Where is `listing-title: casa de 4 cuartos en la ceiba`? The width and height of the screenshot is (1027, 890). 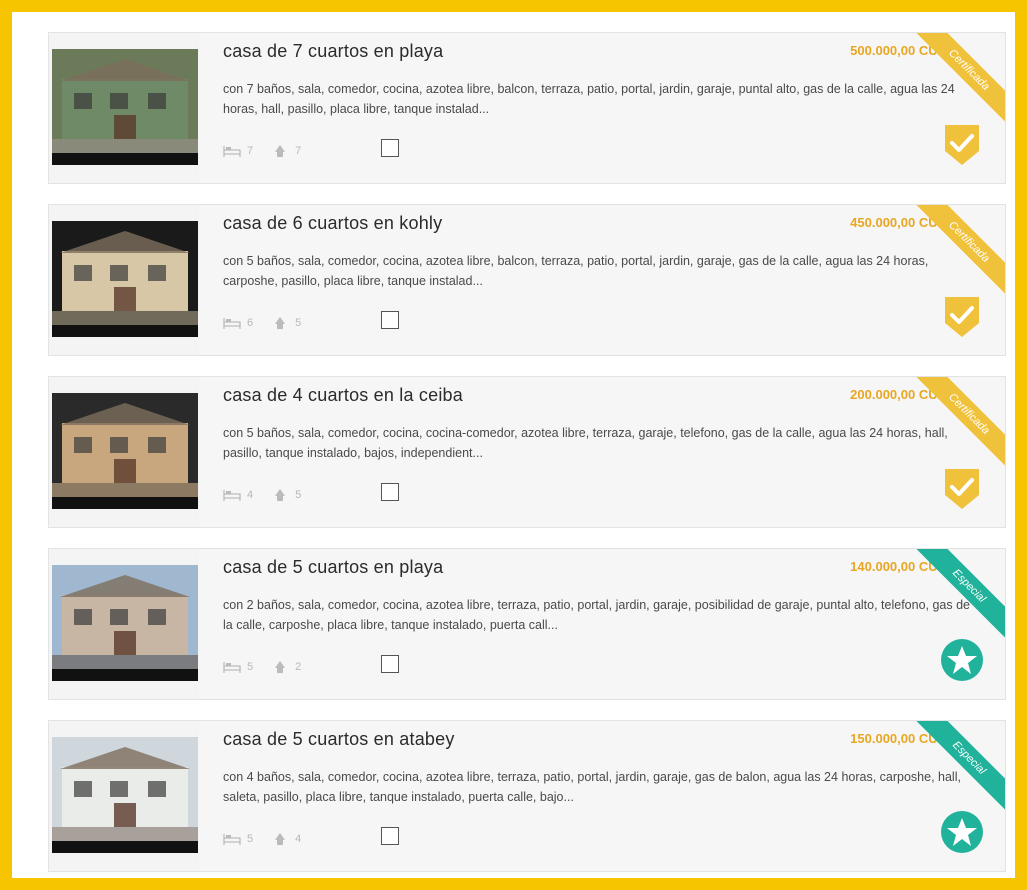
listing-title: casa de 4 cuartos en la ceiba is located at coordinates (343, 395).